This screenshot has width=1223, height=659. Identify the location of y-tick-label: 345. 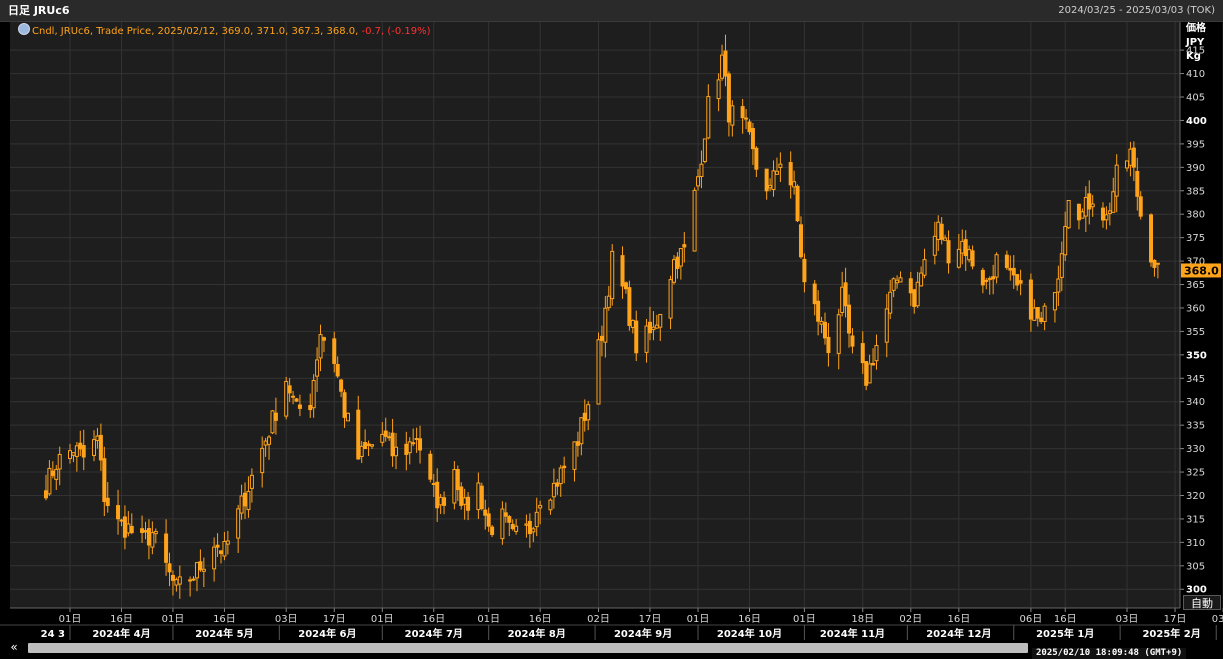
(1195, 379).